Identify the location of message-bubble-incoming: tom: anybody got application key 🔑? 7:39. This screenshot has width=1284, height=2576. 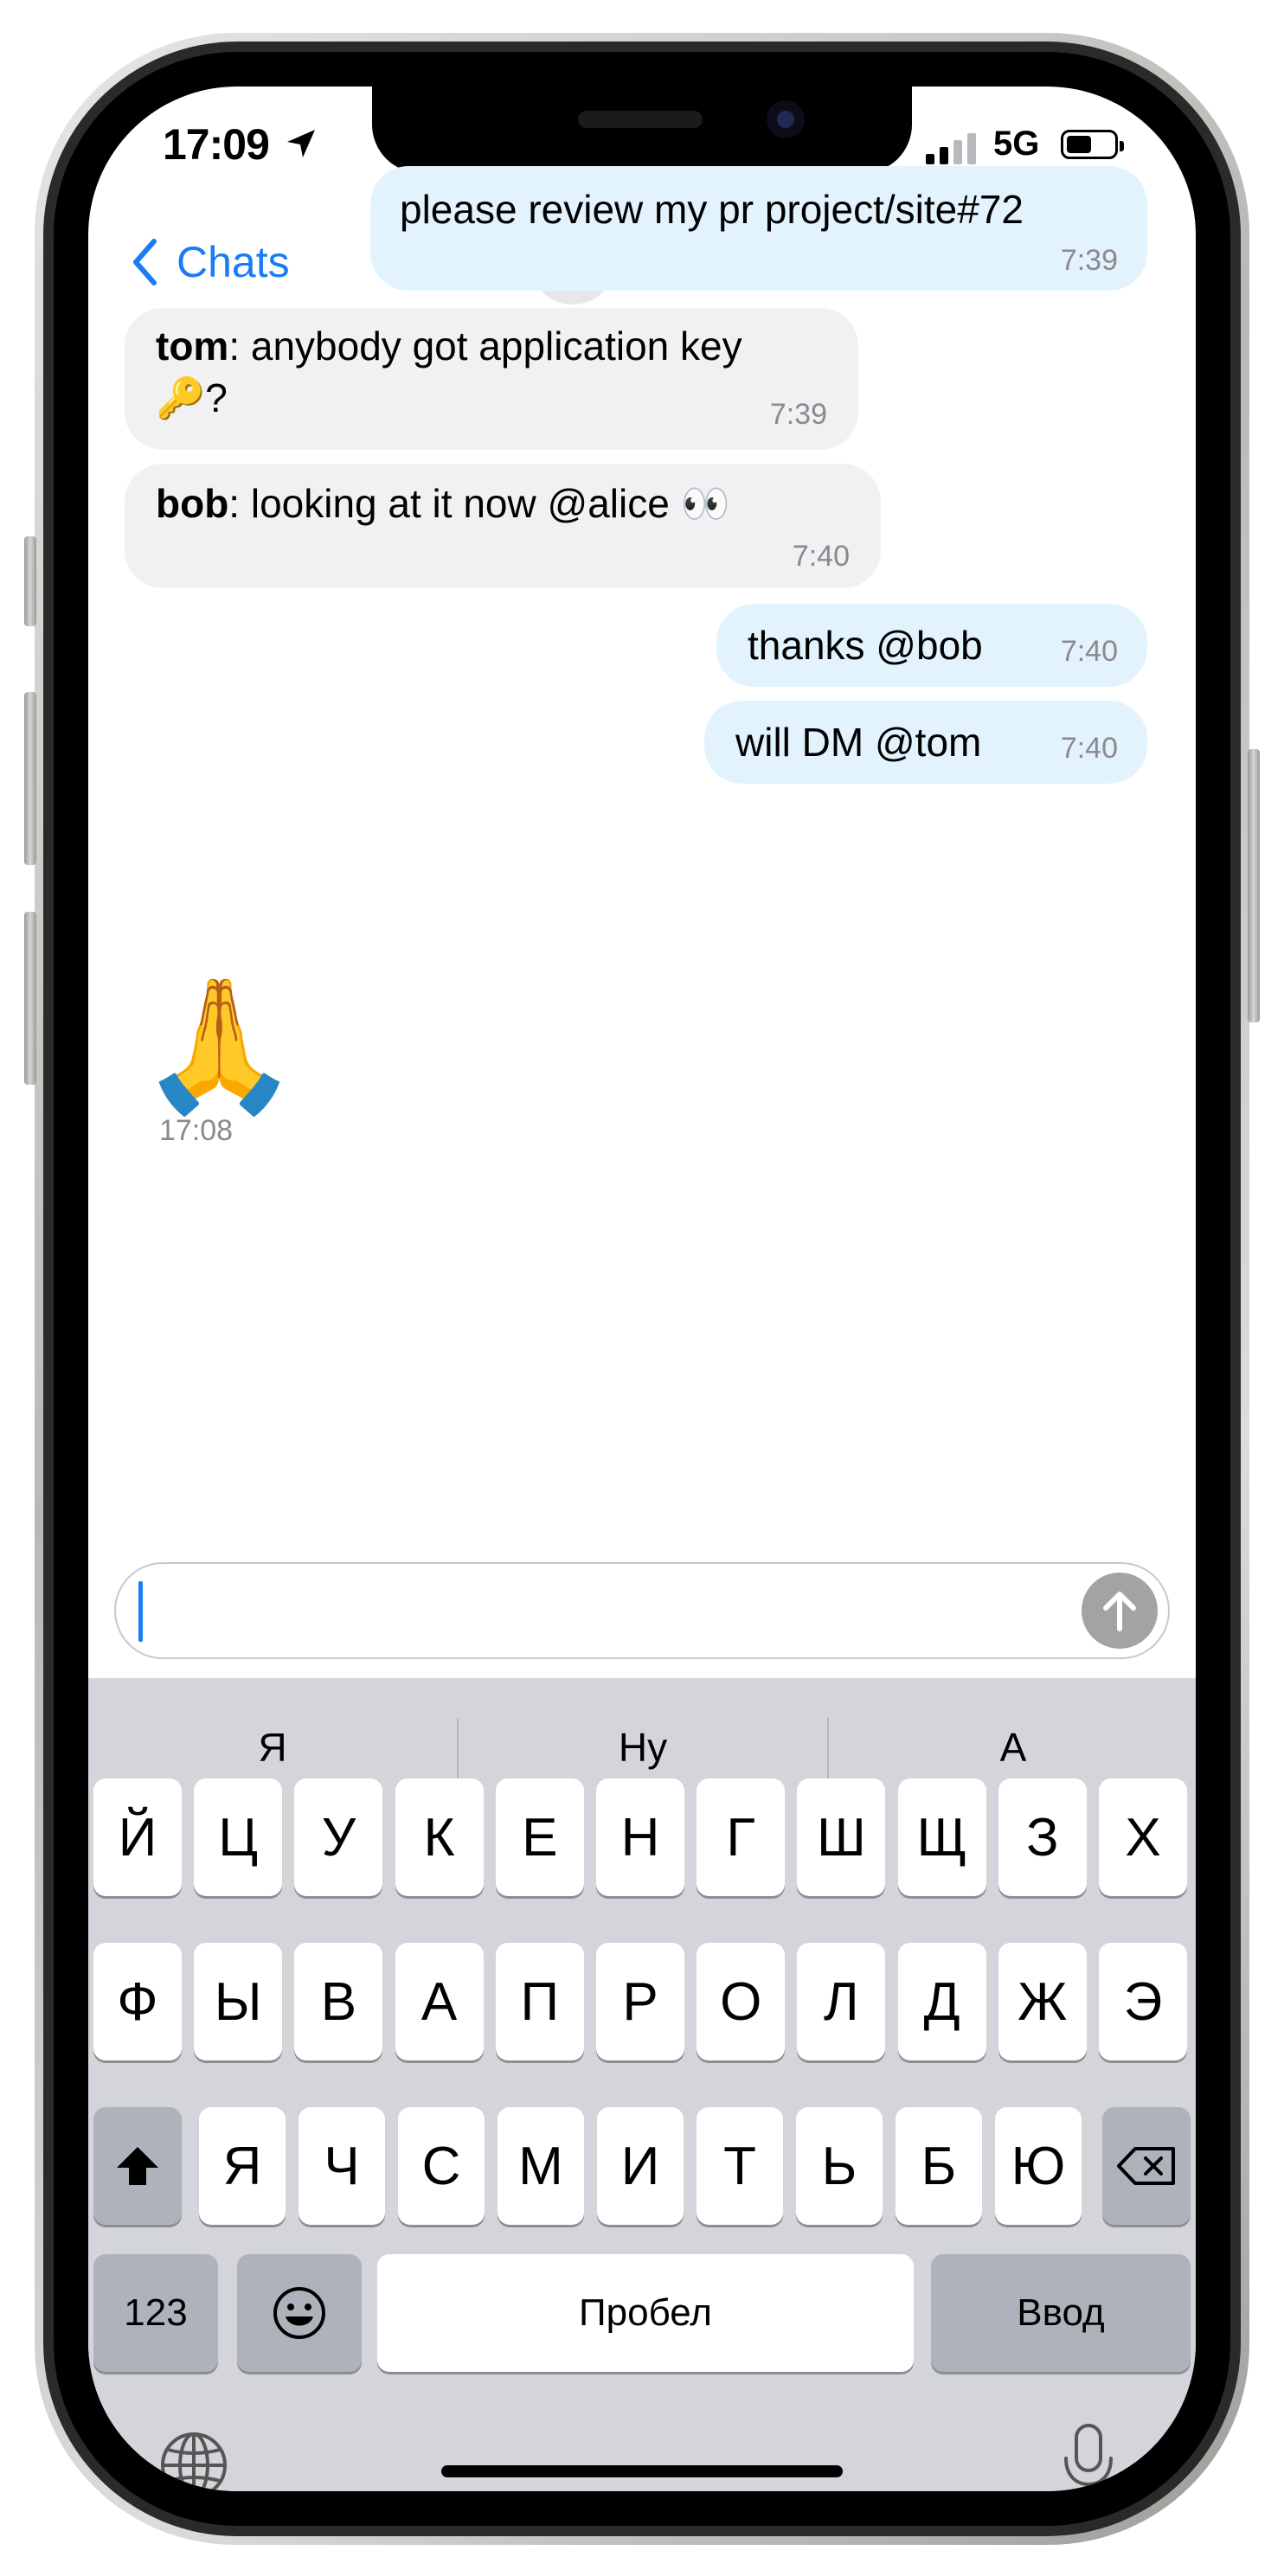
(491, 379).